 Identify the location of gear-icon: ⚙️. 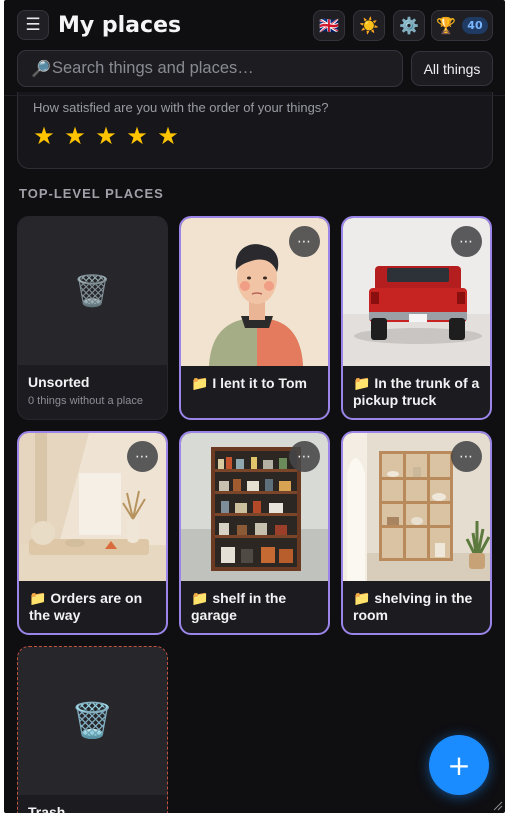
(409, 25).